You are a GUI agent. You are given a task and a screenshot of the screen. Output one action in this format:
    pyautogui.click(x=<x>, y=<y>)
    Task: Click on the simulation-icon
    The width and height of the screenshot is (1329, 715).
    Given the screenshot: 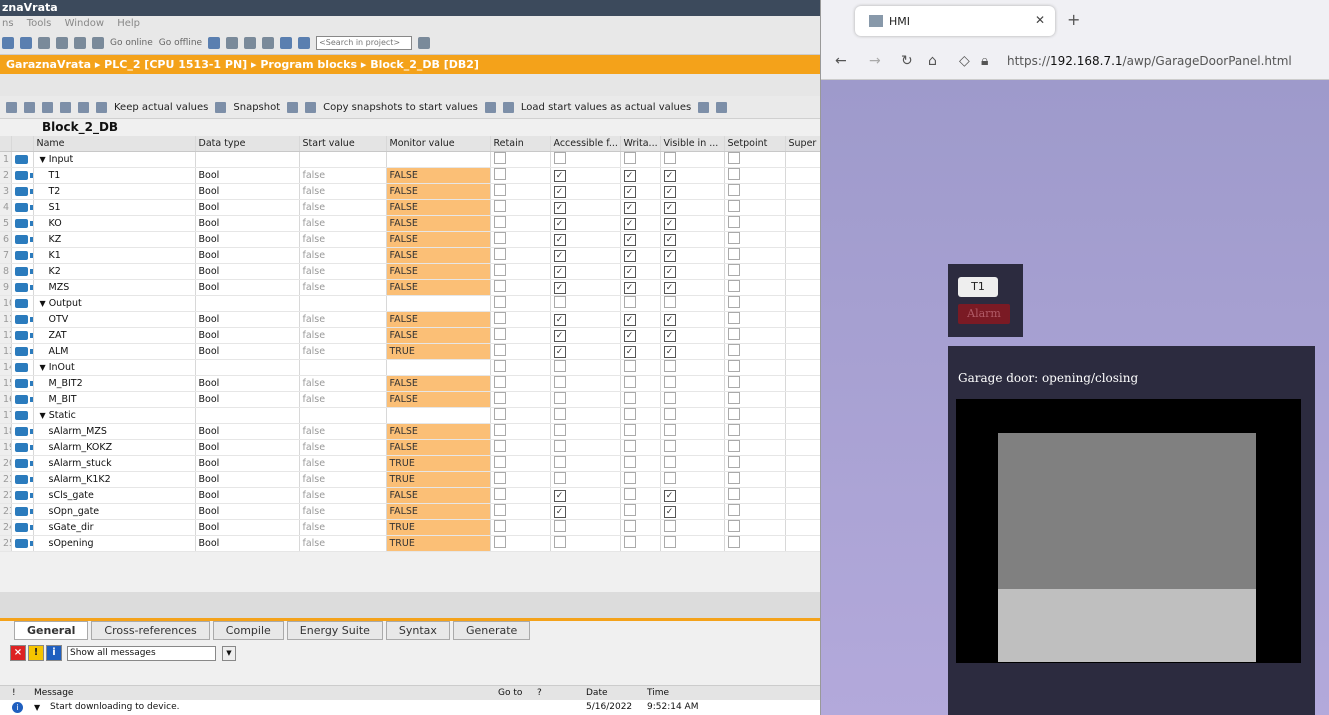 What is the action you would take?
    pyautogui.click(x=98, y=43)
    